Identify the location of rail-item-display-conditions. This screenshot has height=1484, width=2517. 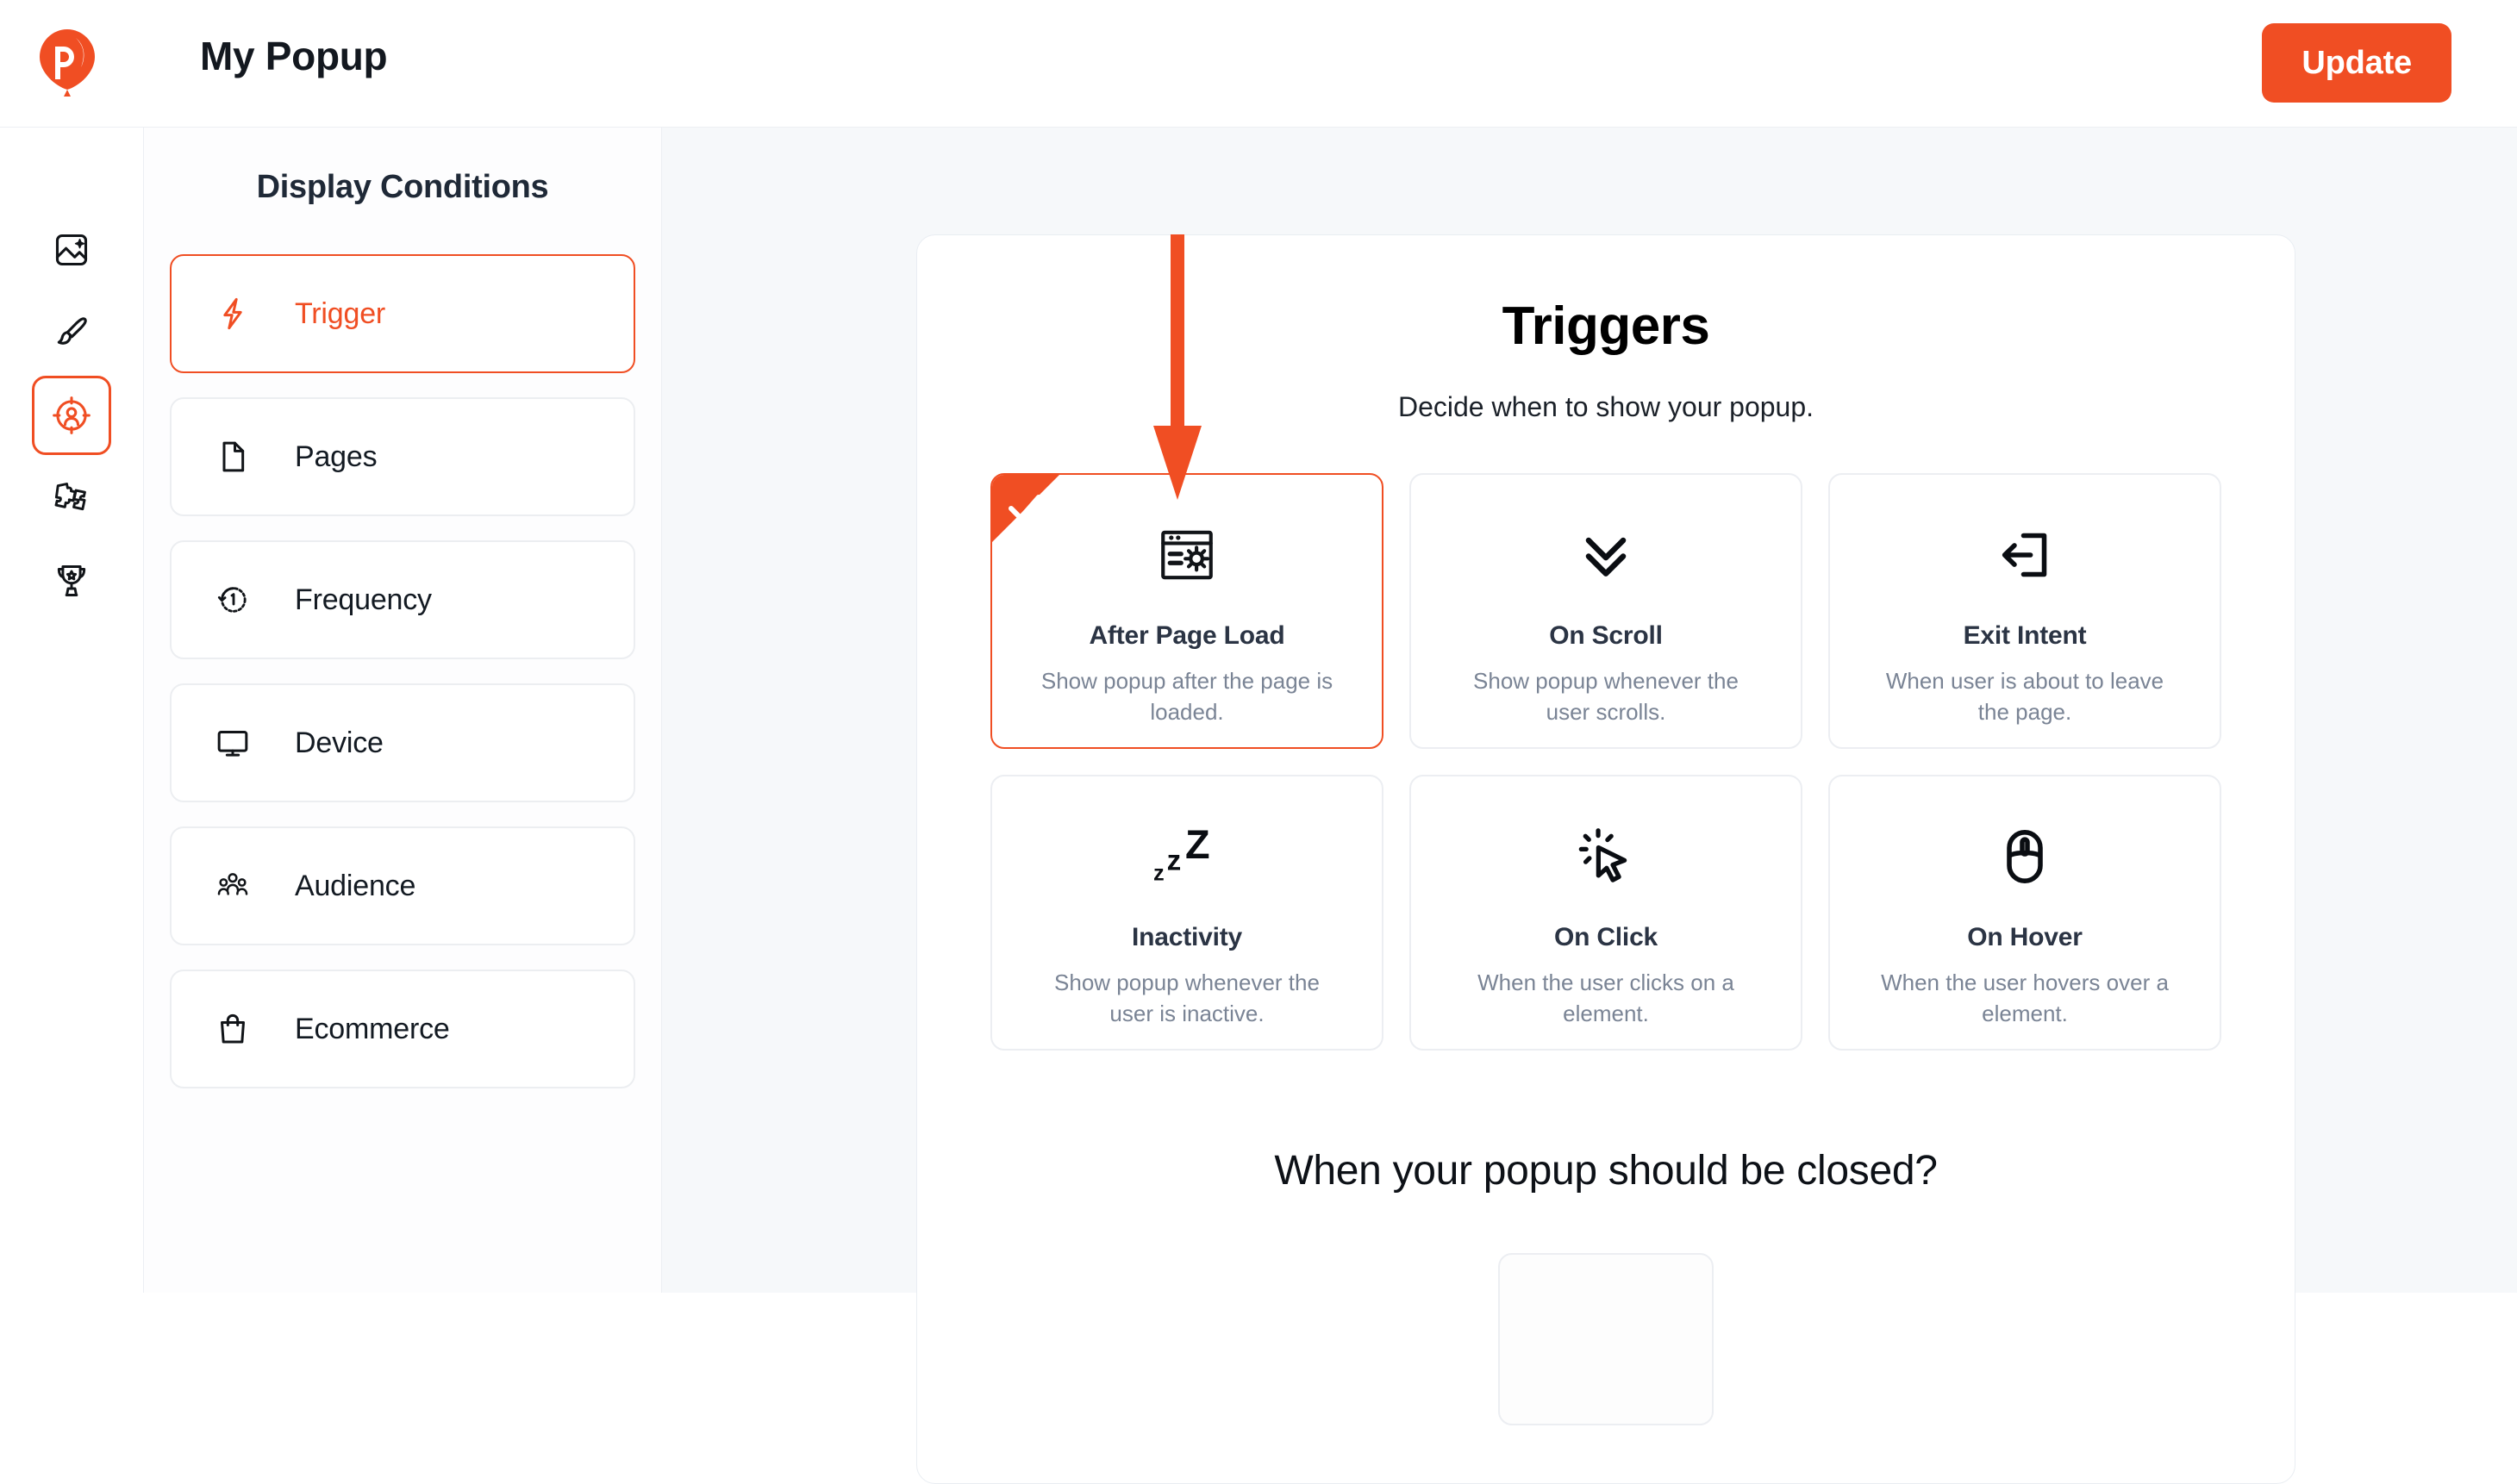
(71, 415).